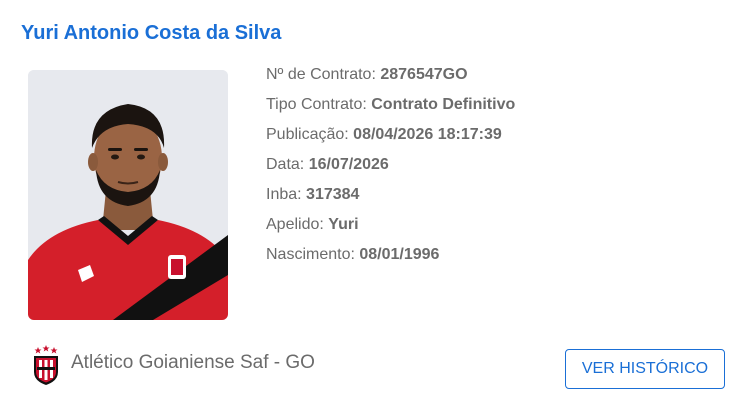 Image resolution: width=743 pixels, height=410 pixels. I want to click on detail-label: Publicação:, so click(307, 134).